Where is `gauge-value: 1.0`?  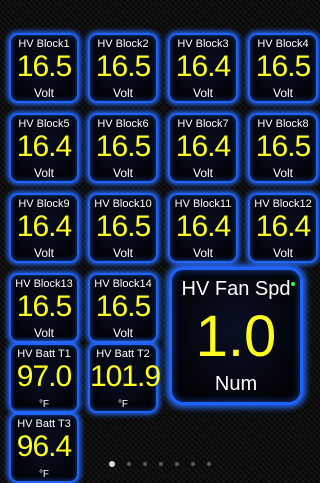
gauge-value: 1.0 is located at coordinates (236, 336).